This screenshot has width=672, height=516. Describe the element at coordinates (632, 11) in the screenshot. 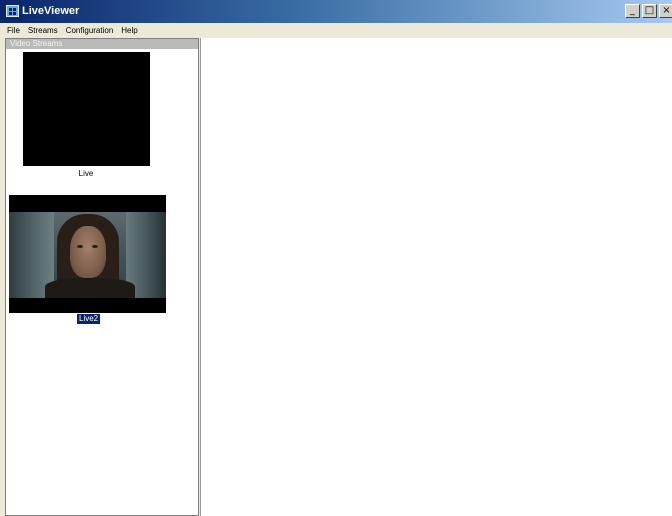

I see `minimize-button: _` at that location.